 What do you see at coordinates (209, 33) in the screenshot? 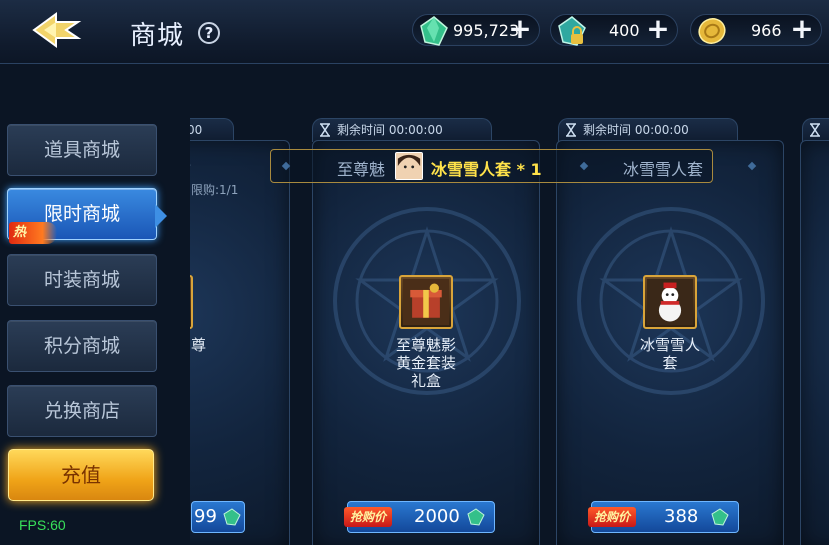
I see `question-circle-icon: ?` at bounding box center [209, 33].